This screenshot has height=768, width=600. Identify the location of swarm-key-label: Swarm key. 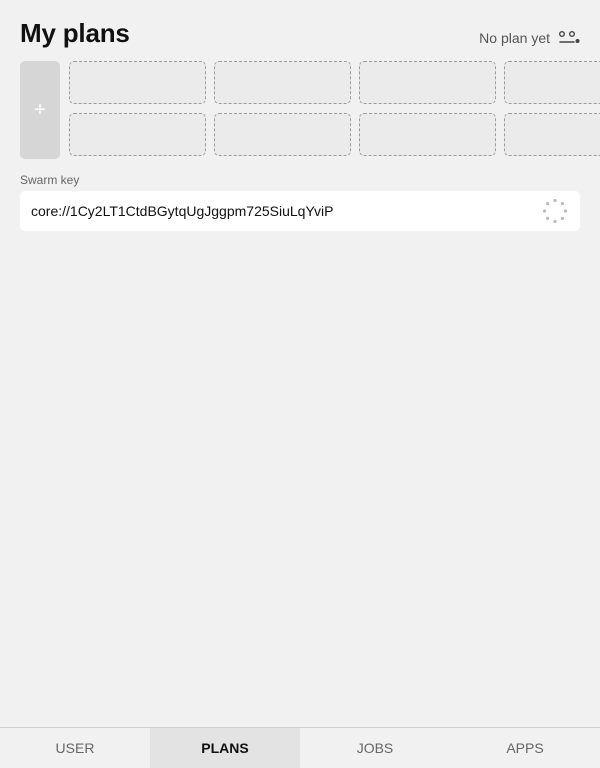
(50, 180).